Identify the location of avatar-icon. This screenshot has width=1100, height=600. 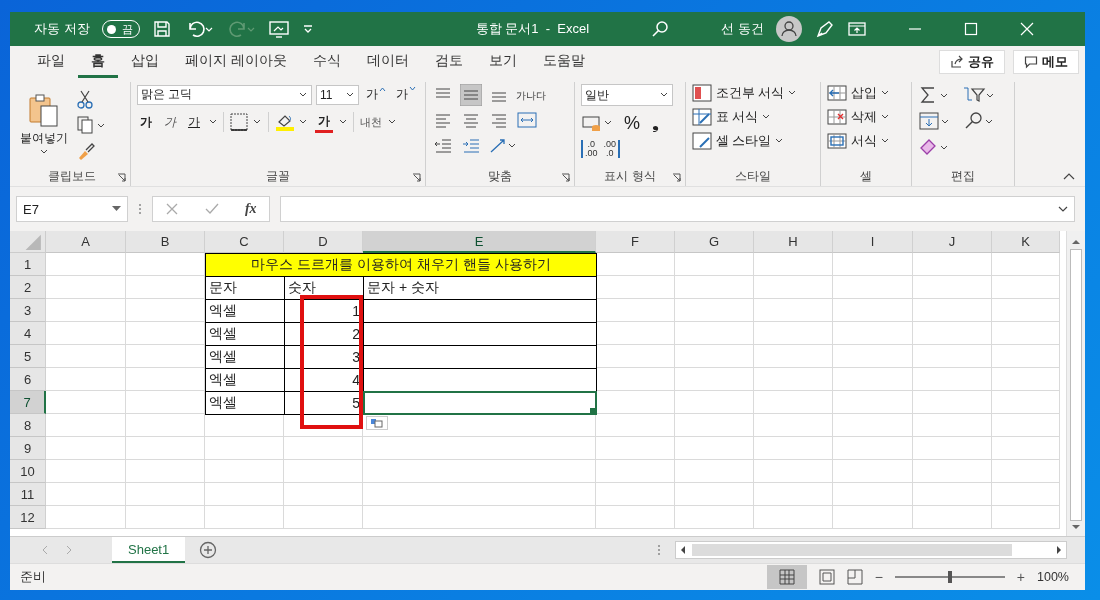
(788, 29).